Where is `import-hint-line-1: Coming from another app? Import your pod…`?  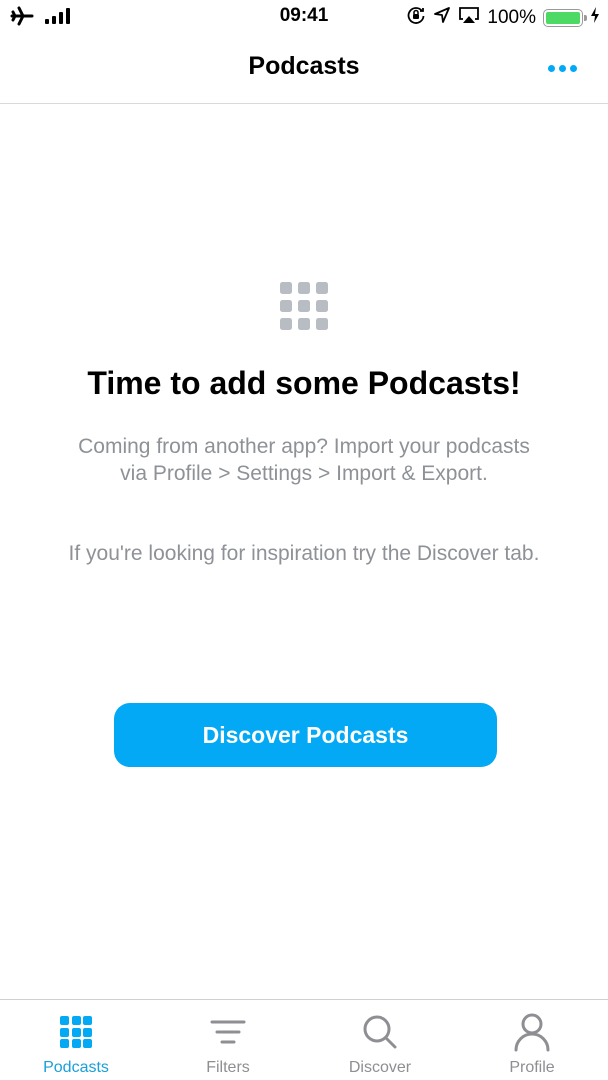 import-hint-line-1: Coming from another app? Import your pod… is located at coordinates (304, 446).